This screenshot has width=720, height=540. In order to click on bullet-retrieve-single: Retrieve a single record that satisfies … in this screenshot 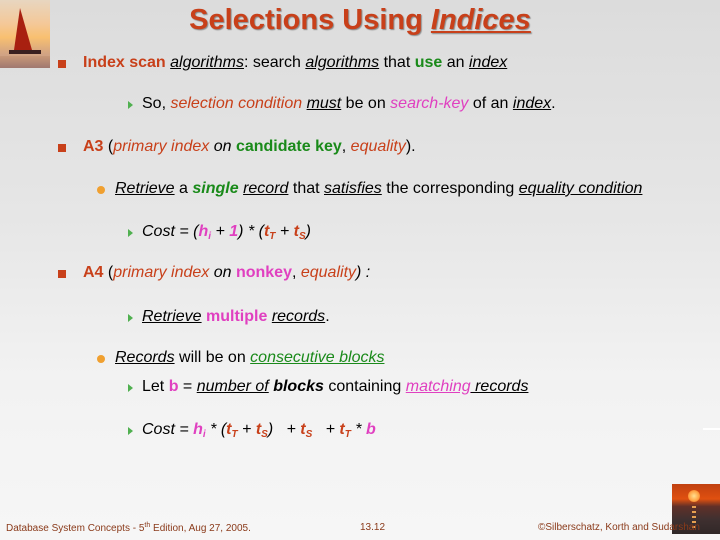, I will do `click(378, 189)`.